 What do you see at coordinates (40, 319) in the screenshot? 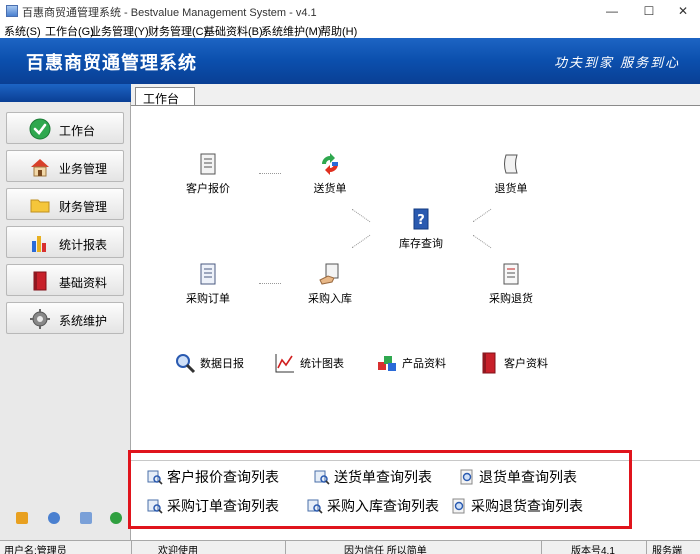
I see `gear-icon` at bounding box center [40, 319].